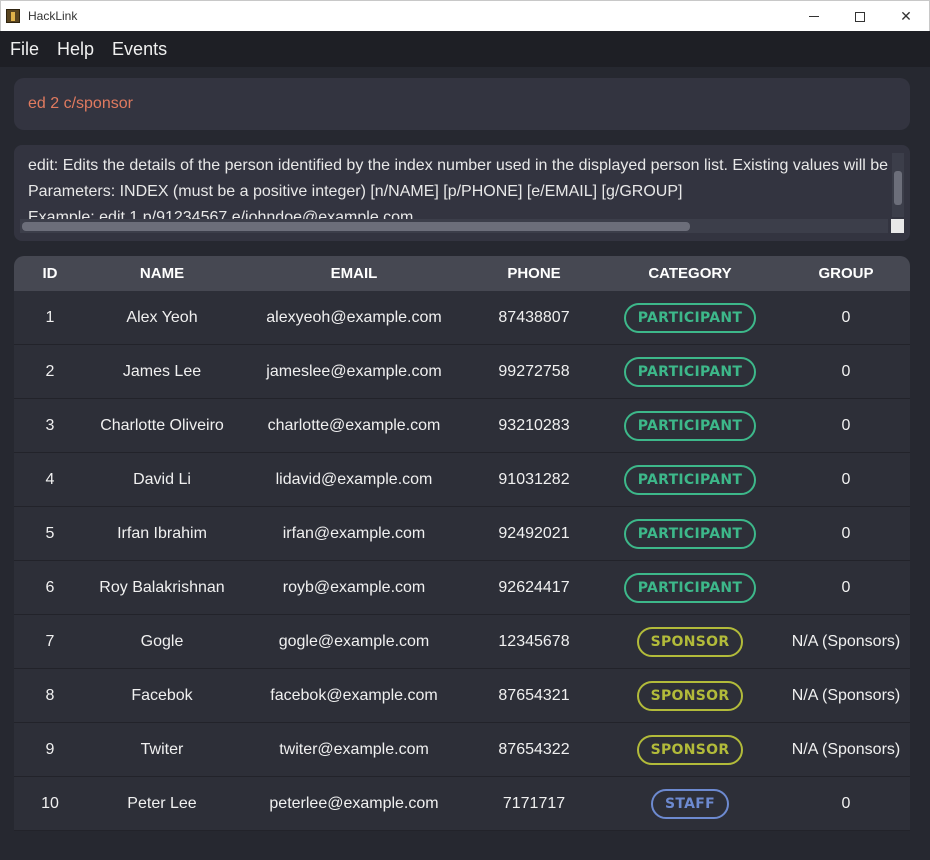 This screenshot has width=930, height=860. I want to click on cell-name: Alex Yeoh, so click(162, 317).